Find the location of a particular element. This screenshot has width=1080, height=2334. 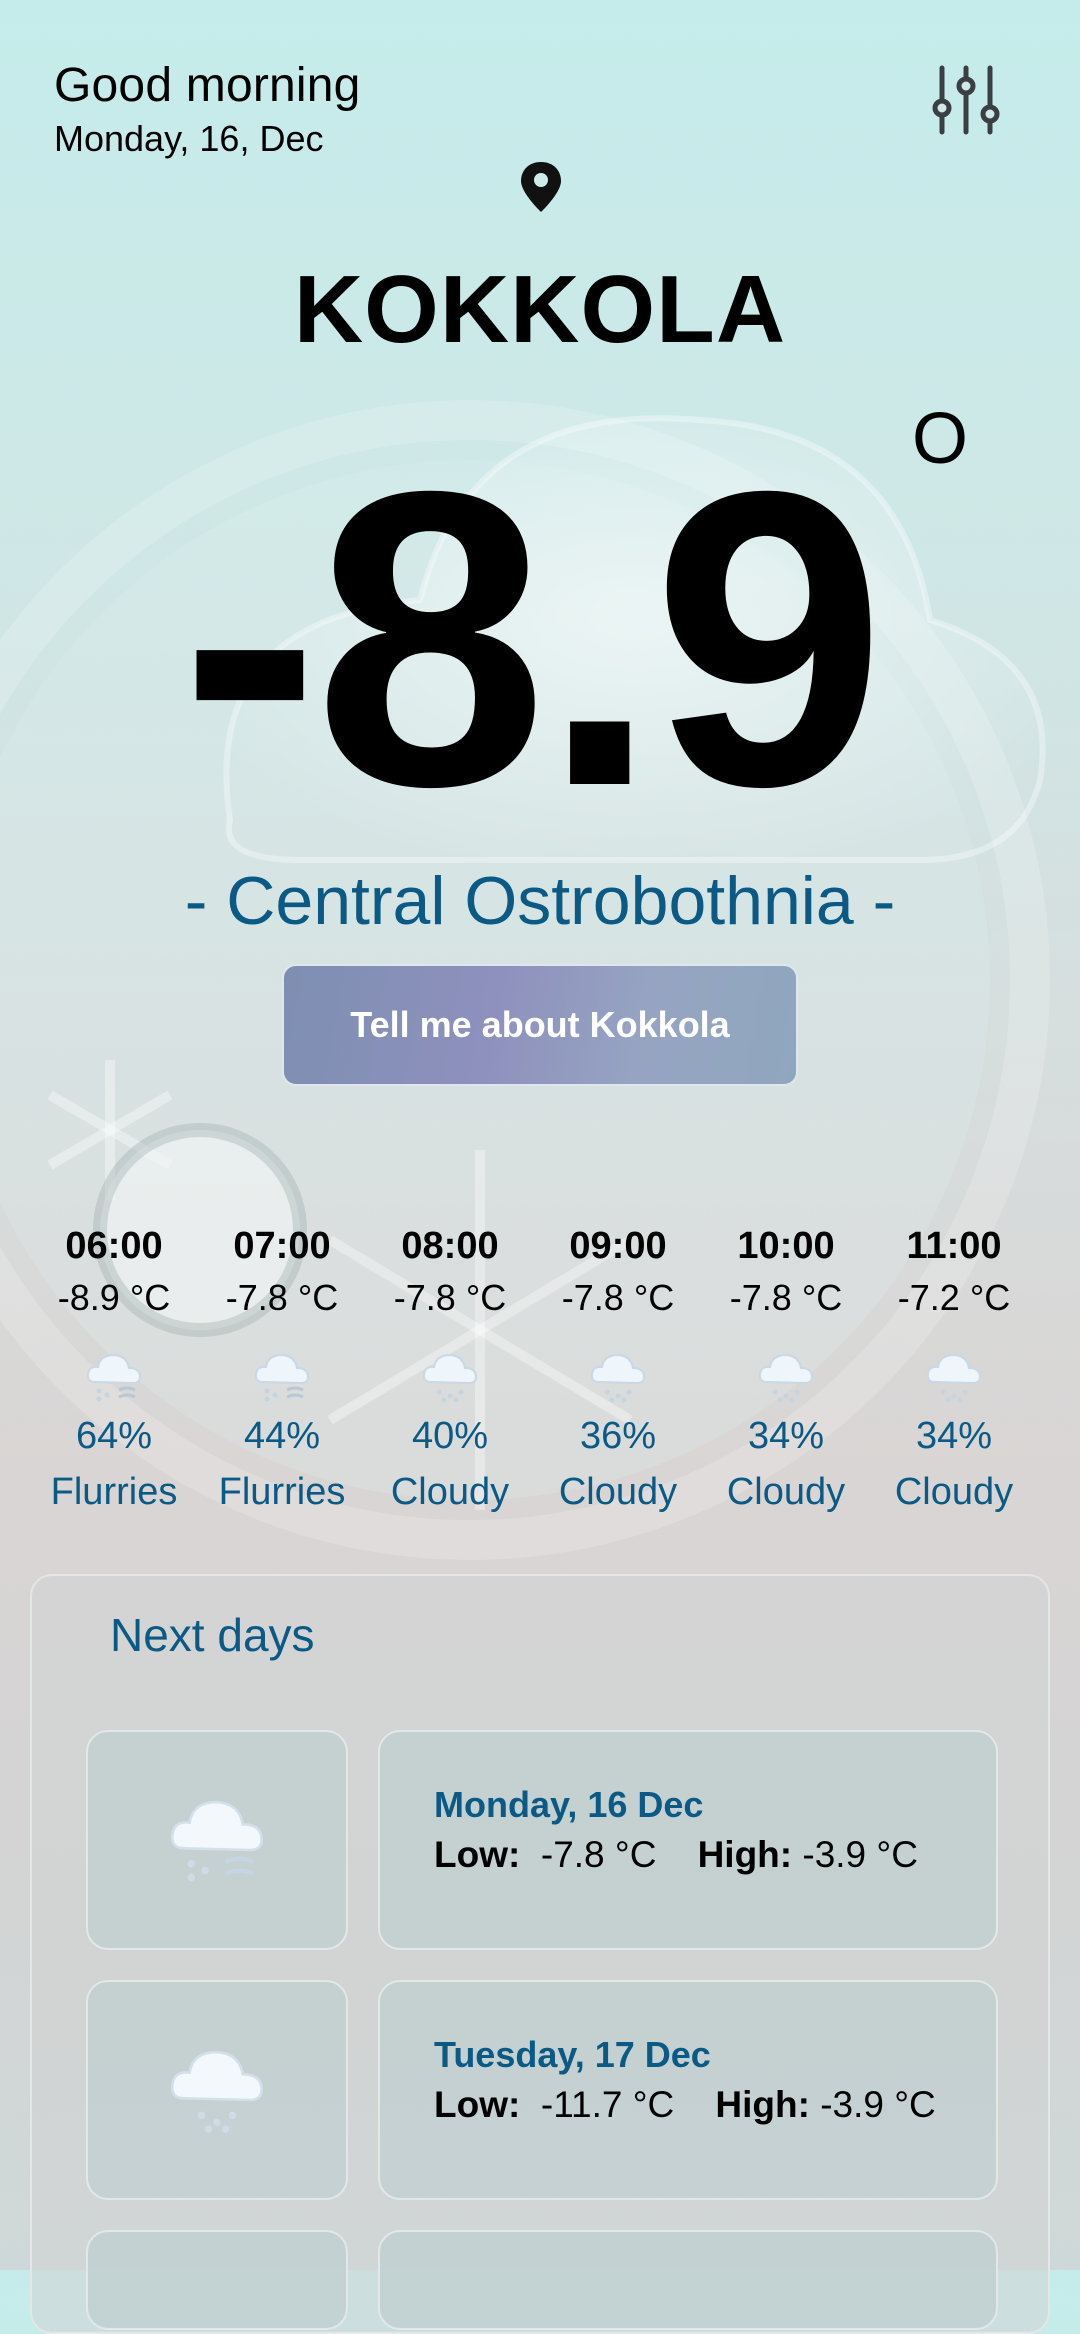

day-forecast-card is located at coordinates (688, 2280).